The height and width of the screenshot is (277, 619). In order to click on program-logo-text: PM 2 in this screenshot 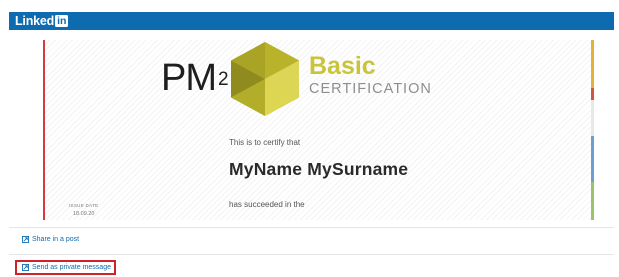, I will do `click(195, 78)`.